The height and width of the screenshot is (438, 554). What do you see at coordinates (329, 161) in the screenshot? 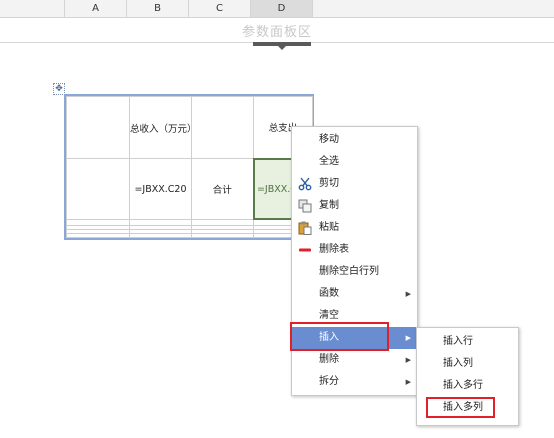
I see `menu-item-label: 全选` at bounding box center [329, 161].